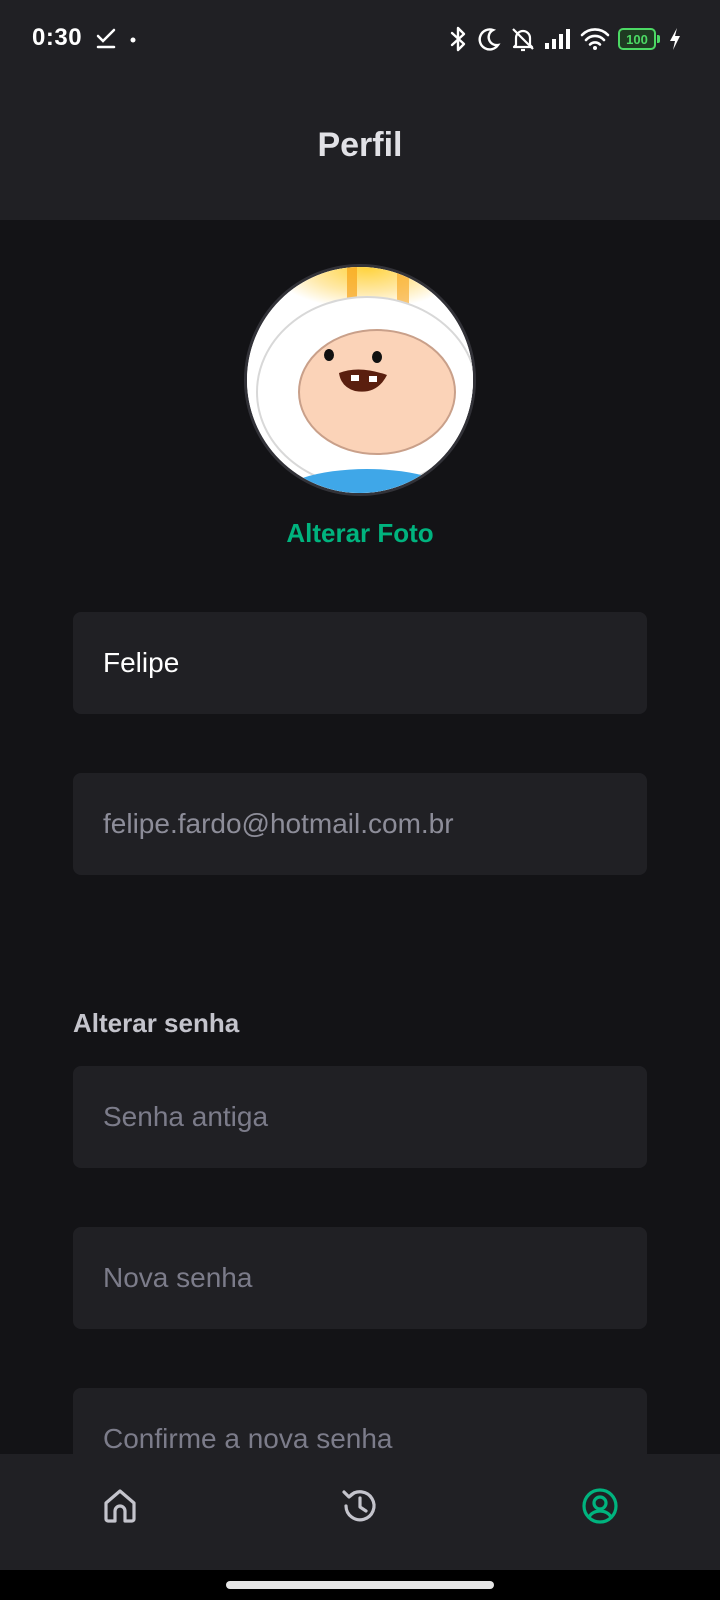 Image resolution: width=720 pixels, height=1600 pixels. What do you see at coordinates (156, 1023) in the screenshot?
I see `change-password-heading: Alterar senha` at bounding box center [156, 1023].